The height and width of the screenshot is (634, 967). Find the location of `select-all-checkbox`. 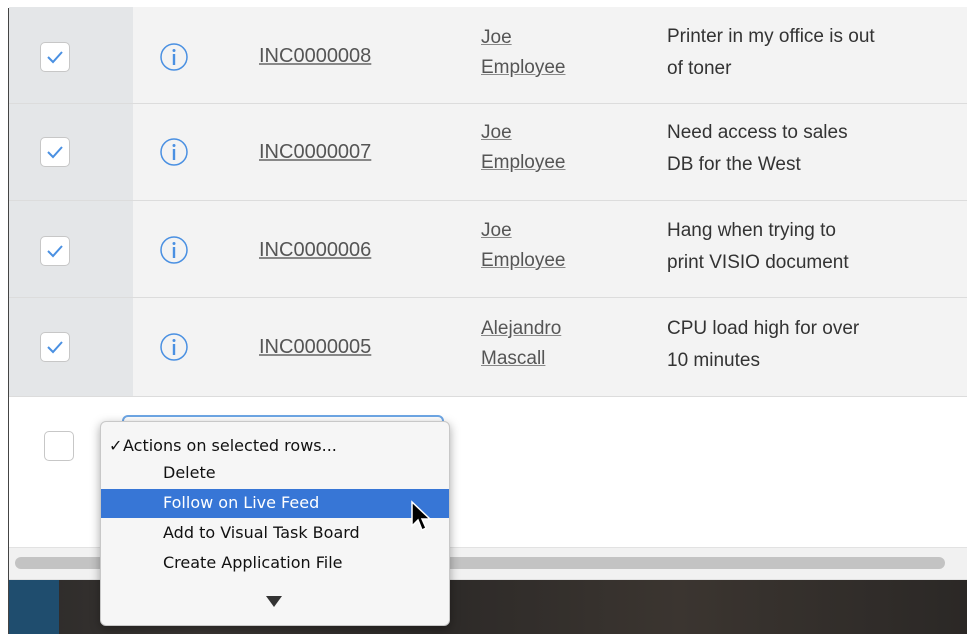

select-all-checkbox is located at coordinates (59, 446).